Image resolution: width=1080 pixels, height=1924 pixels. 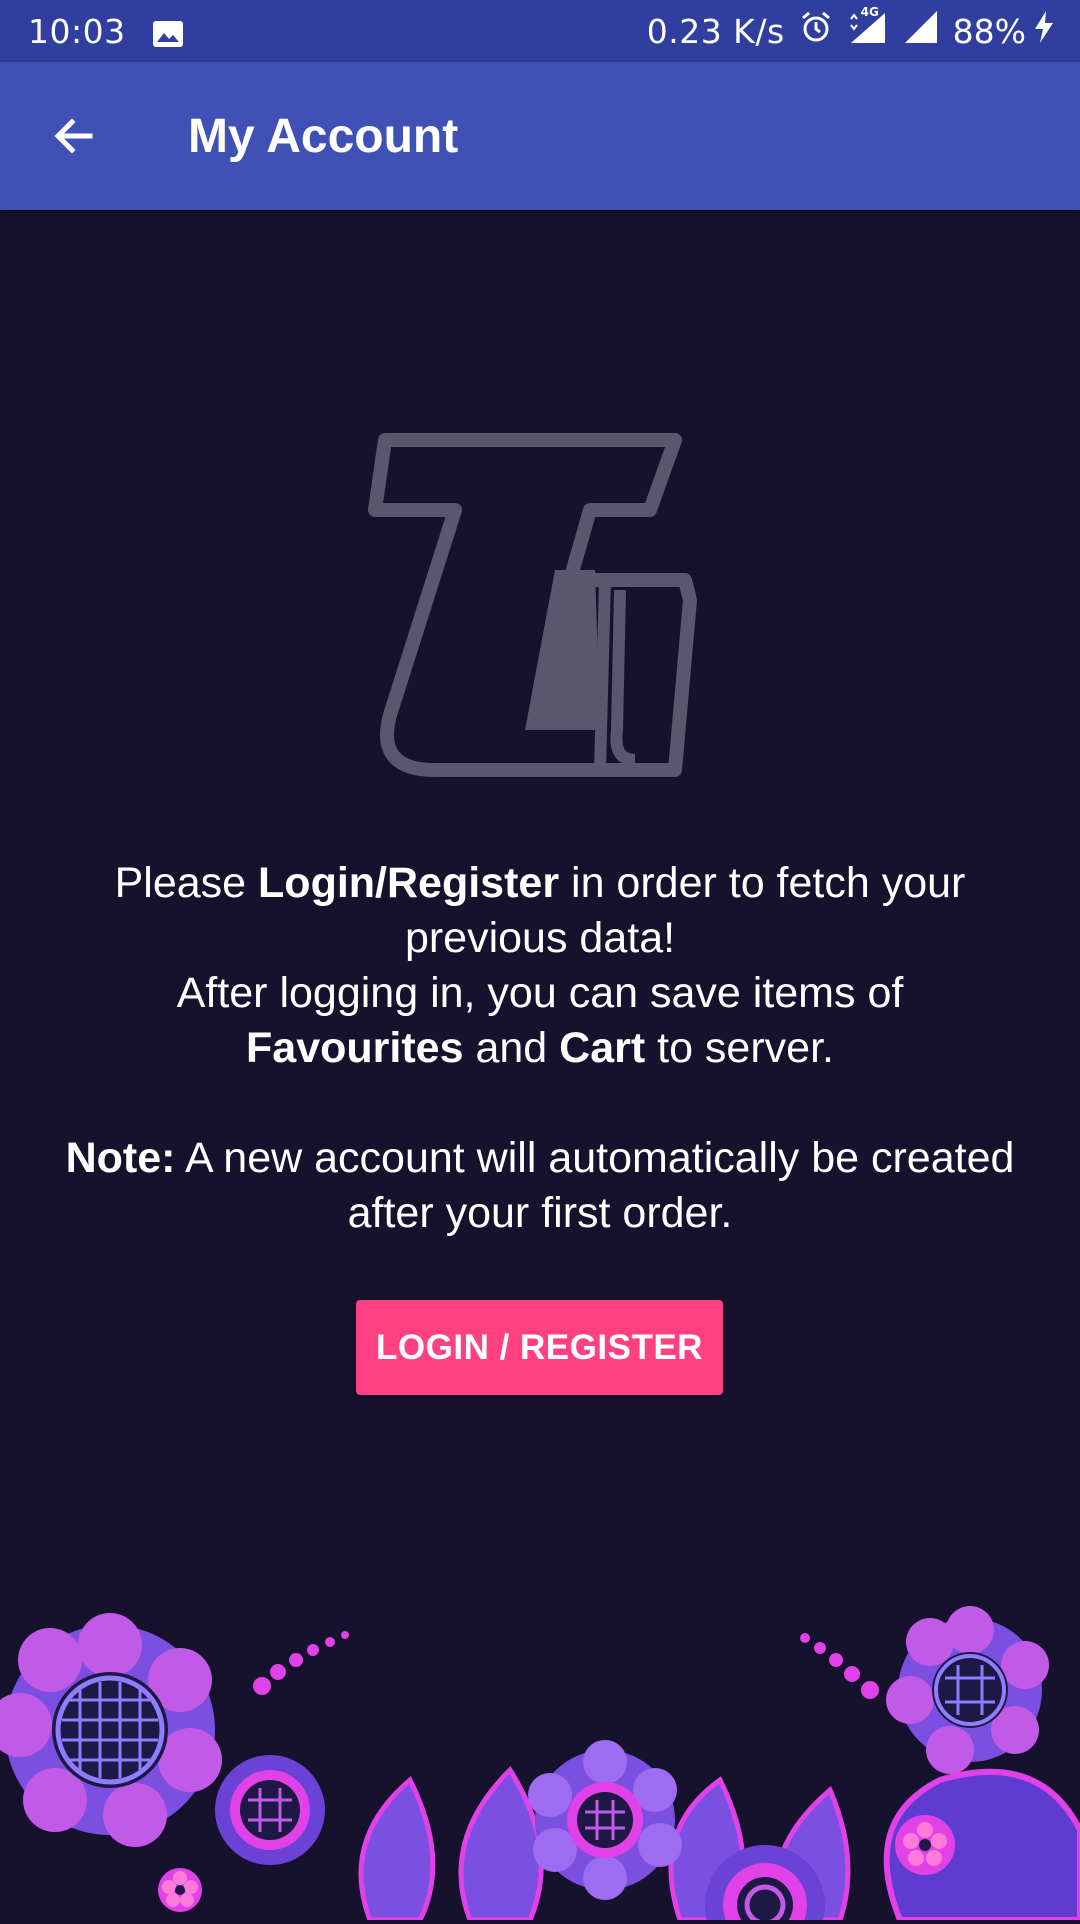 What do you see at coordinates (715, 31) in the screenshot?
I see `status-speed: 0.23 K/s` at bounding box center [715, 31].